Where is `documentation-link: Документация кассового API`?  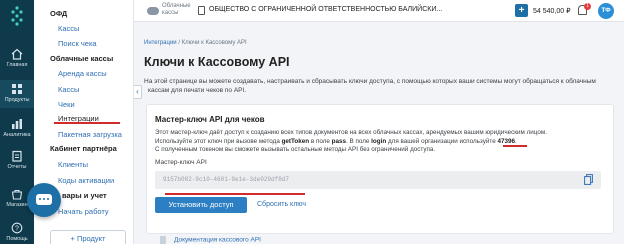
documentation-link: Документация кассового API is located at coordinates (210, 240).